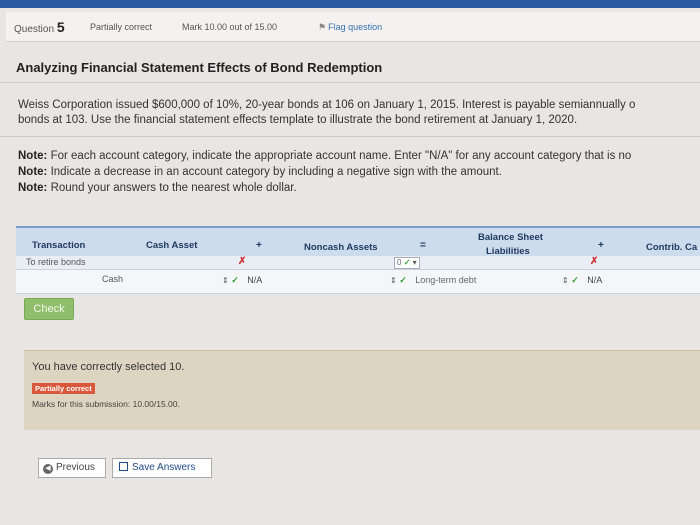  I want to click on top-bar, so click(350, 4).